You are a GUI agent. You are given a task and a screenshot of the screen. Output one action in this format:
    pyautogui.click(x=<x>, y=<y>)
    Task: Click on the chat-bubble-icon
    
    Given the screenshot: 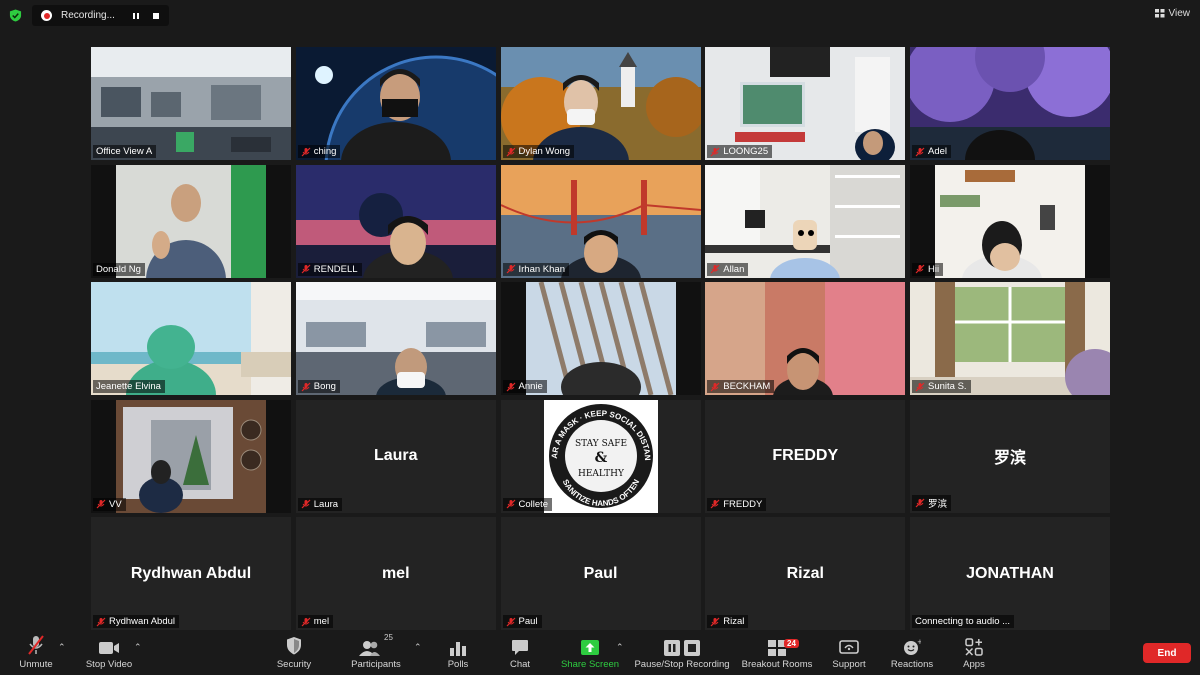 What is the action you would take?
    pyautogui.click(x=520, y=647)
    